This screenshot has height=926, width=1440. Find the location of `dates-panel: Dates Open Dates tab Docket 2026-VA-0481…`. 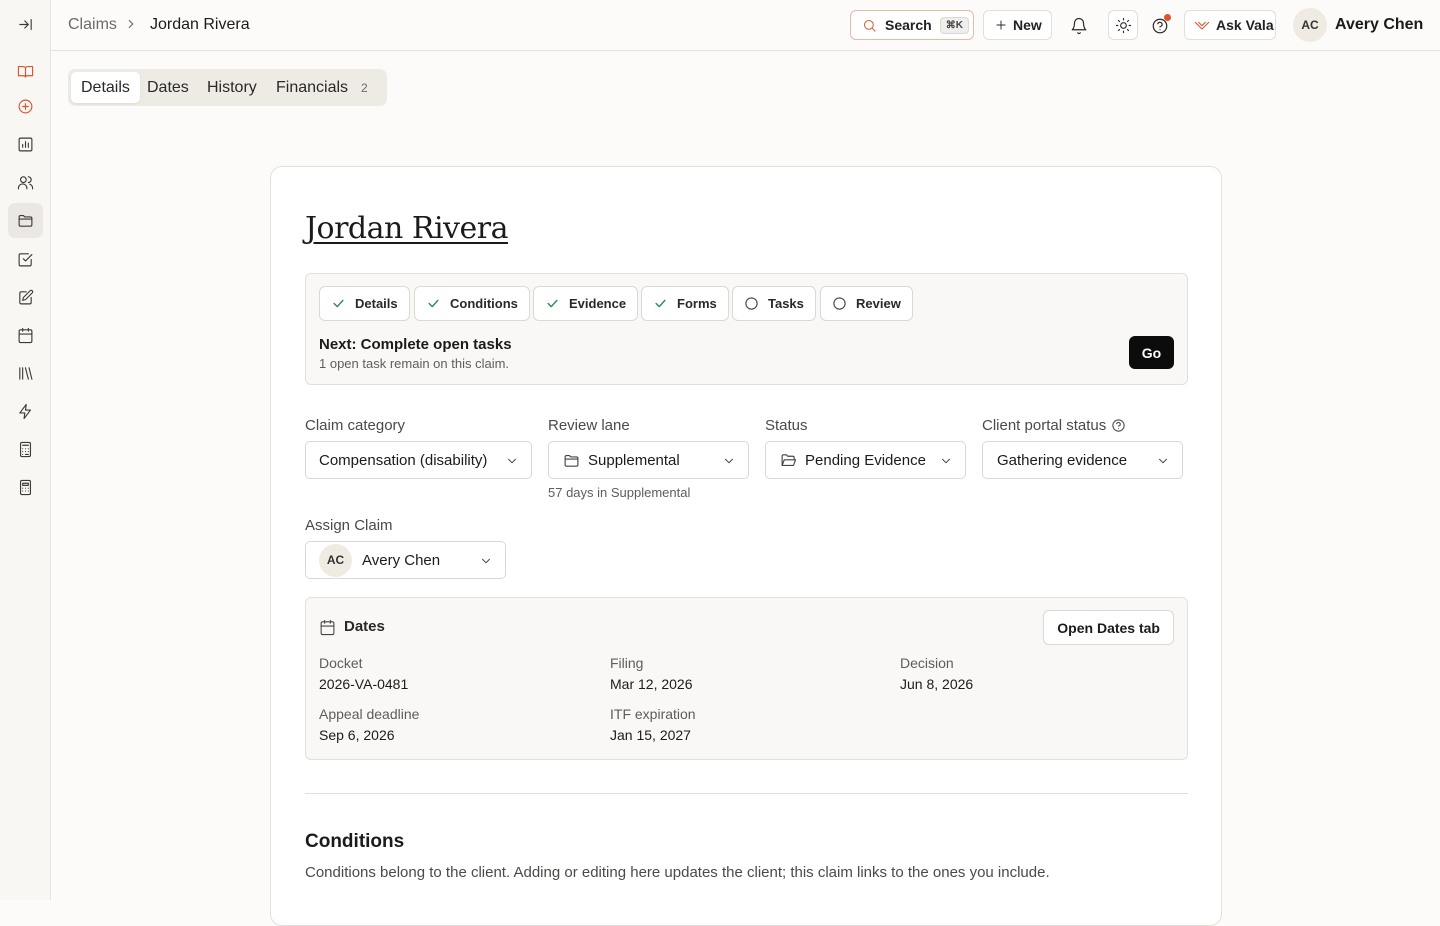

dates-panel: Dates Open Dates tab Docket 2026-VA-0481… is located at coordinates (746, 678).